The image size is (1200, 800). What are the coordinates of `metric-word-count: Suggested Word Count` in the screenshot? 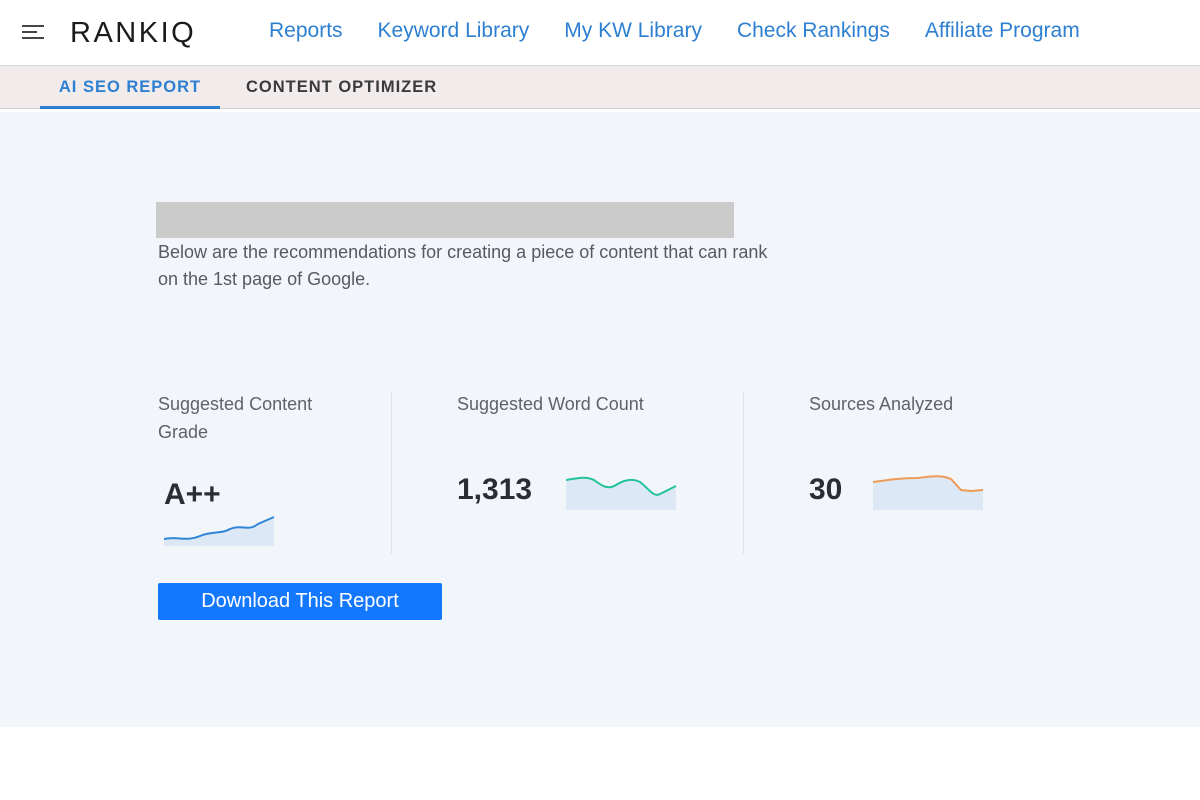 It's located at (557, 404).